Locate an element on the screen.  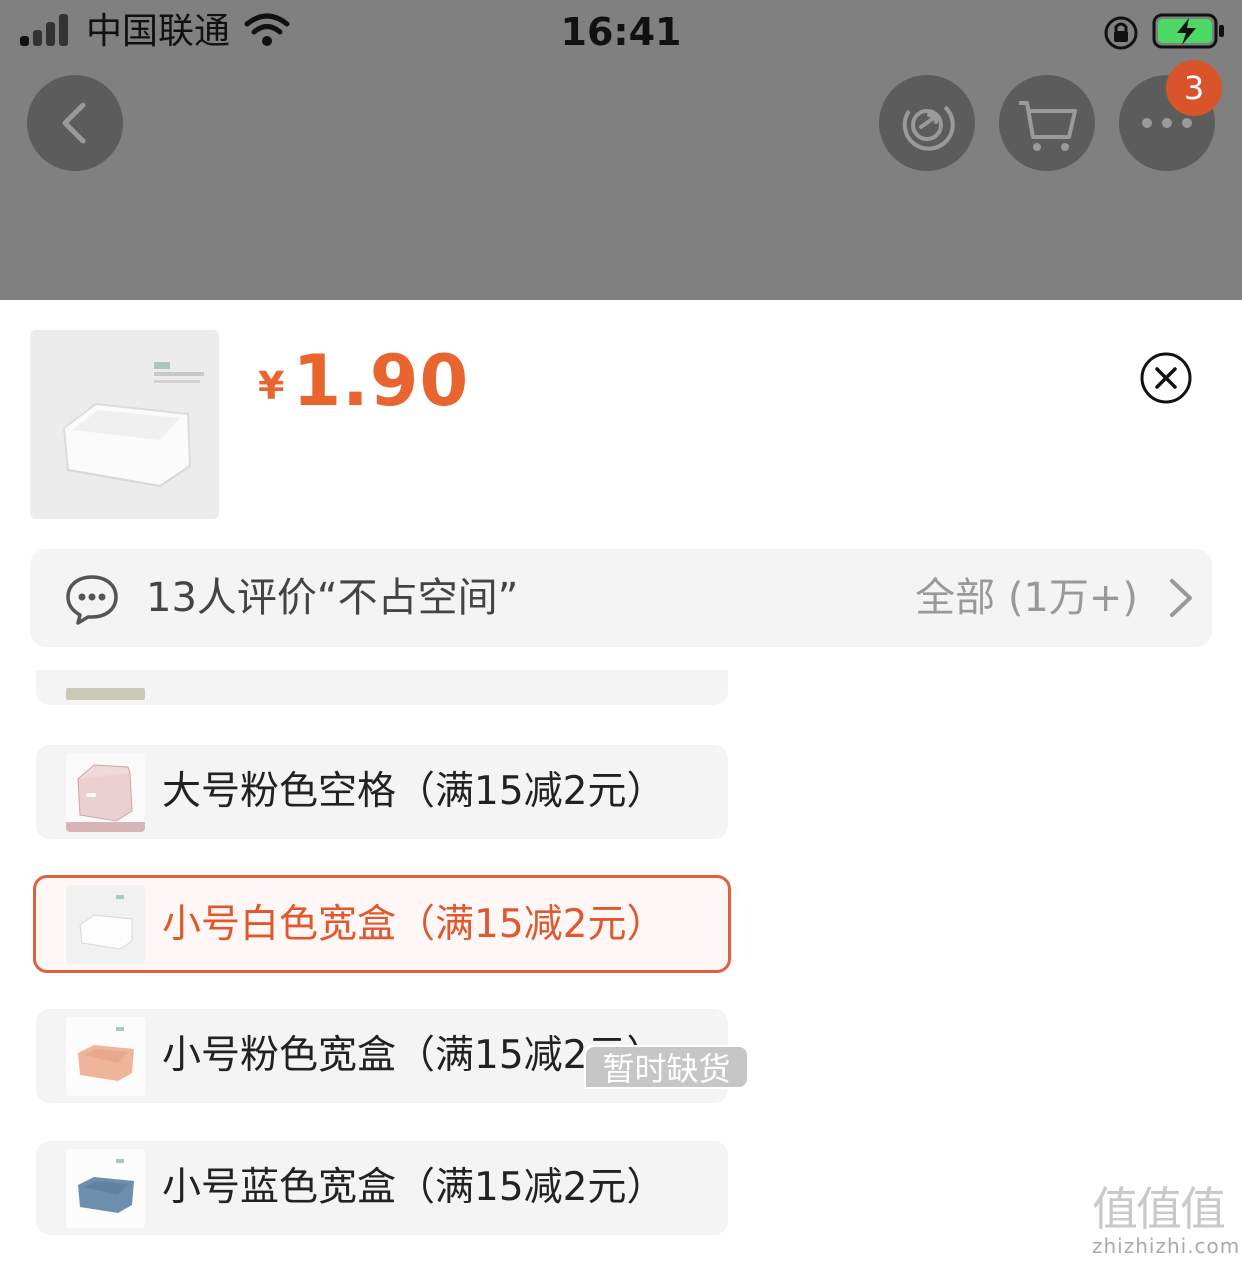
clock: 16:41 is located at coordinates (621, 32).